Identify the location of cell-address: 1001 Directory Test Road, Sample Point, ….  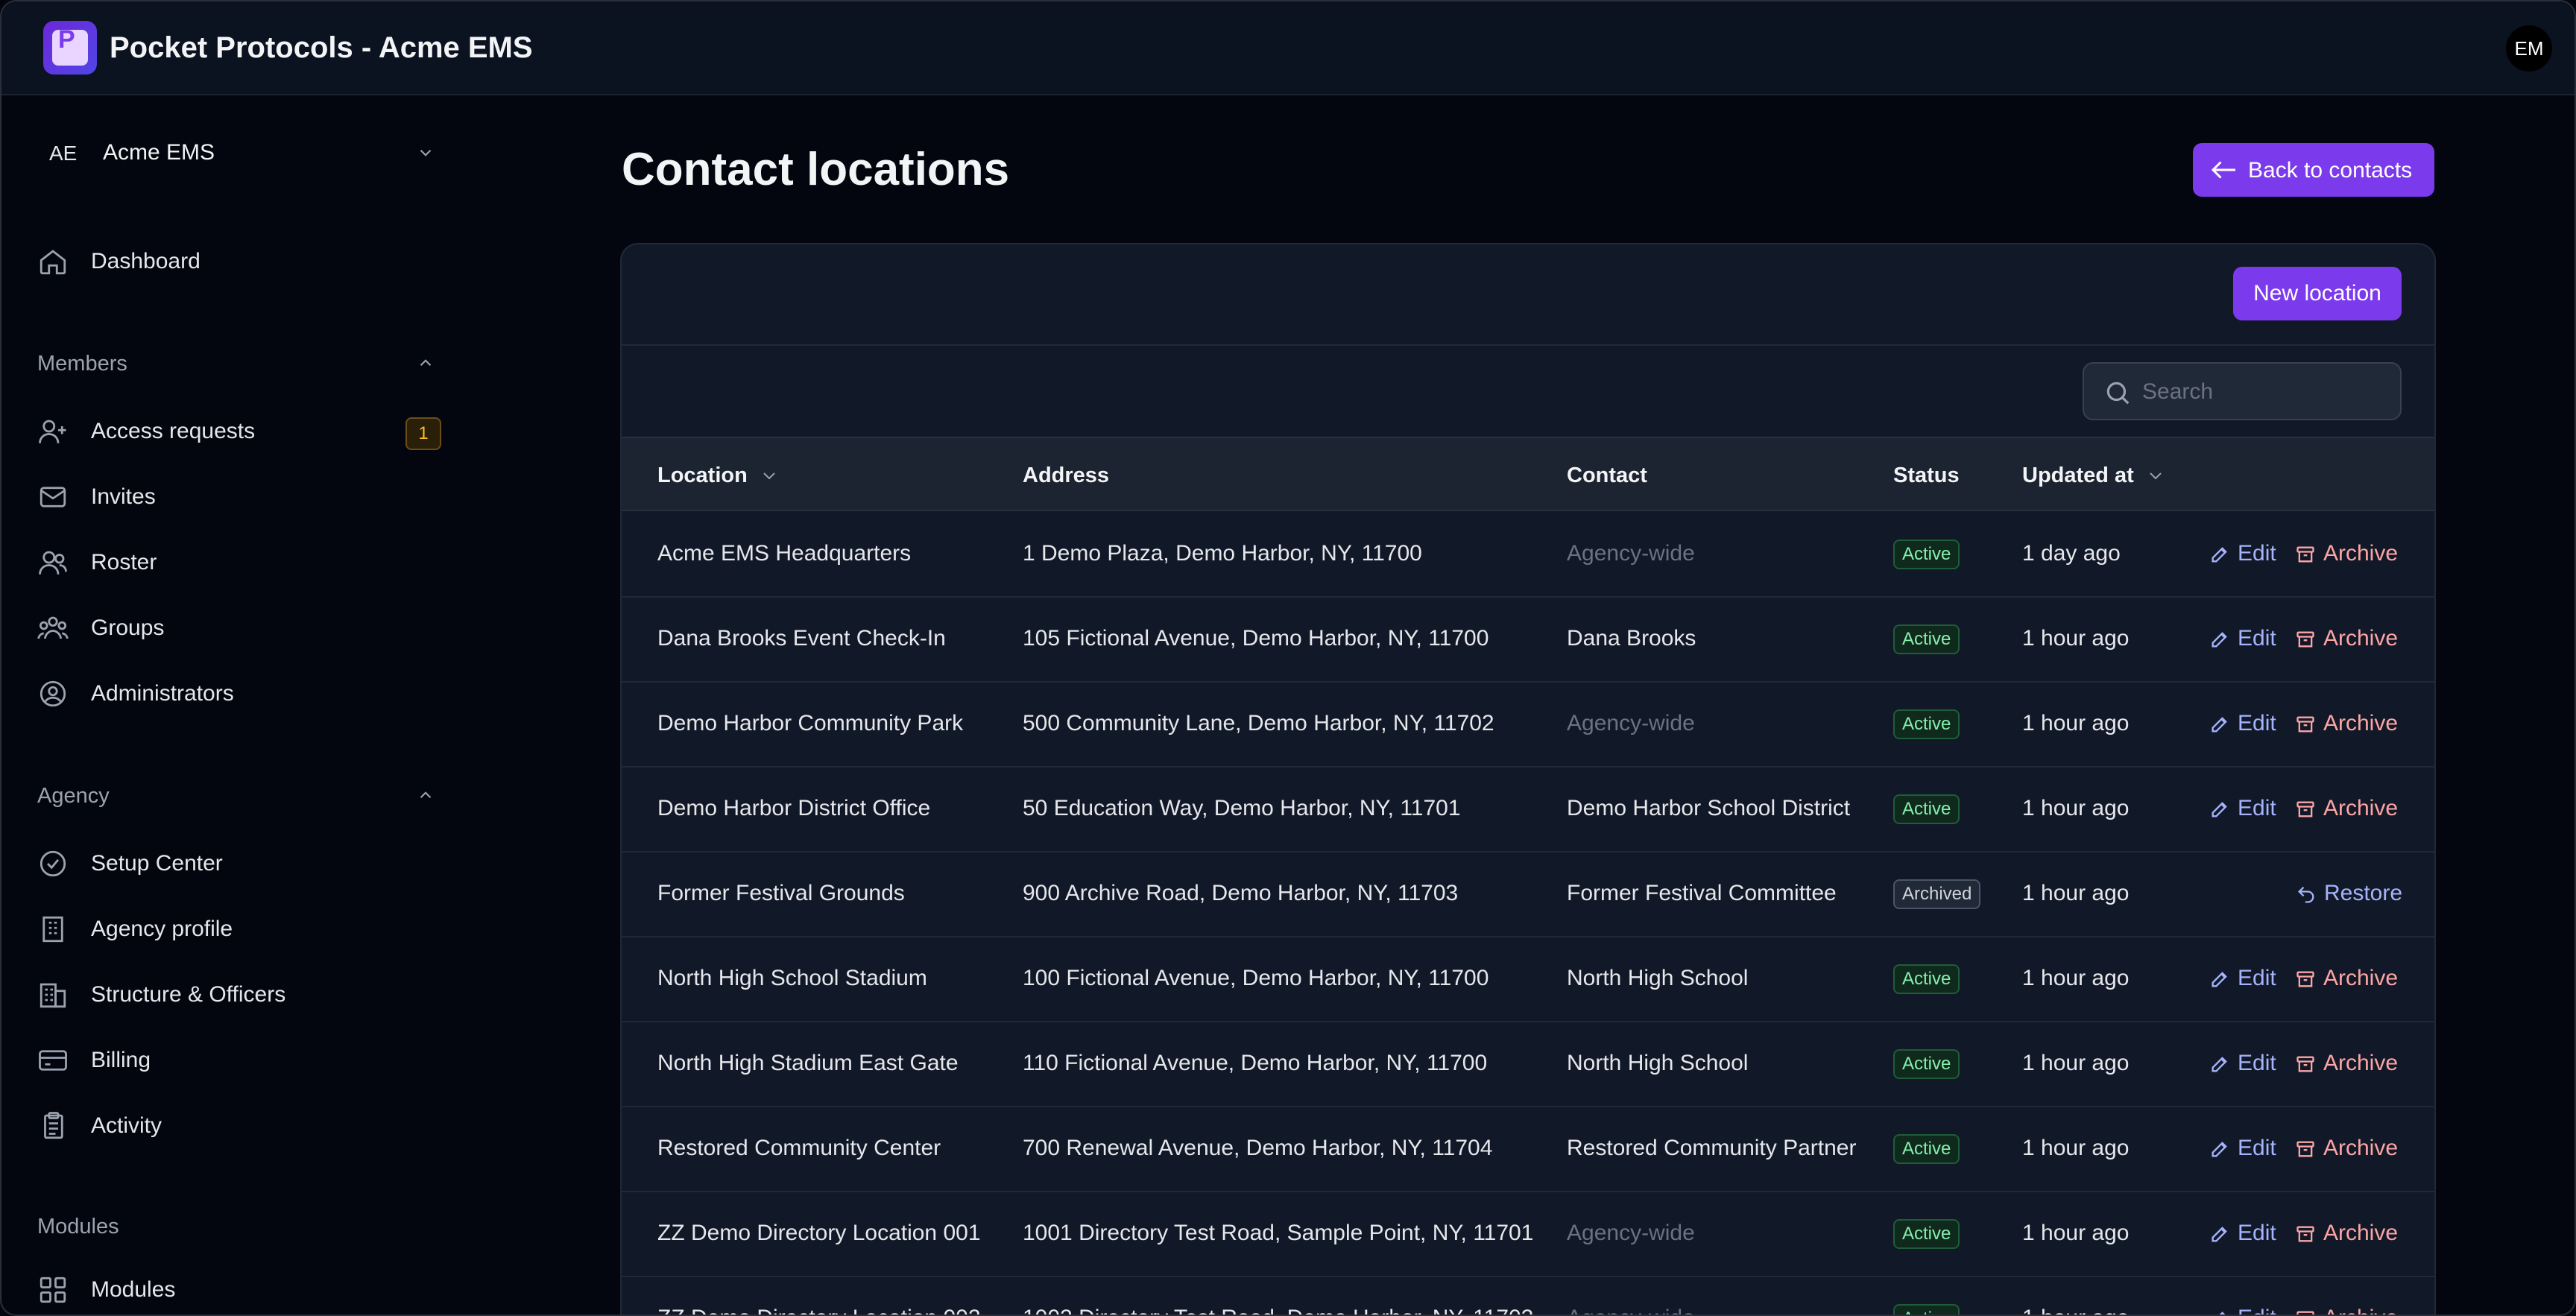
(1278, 1233).